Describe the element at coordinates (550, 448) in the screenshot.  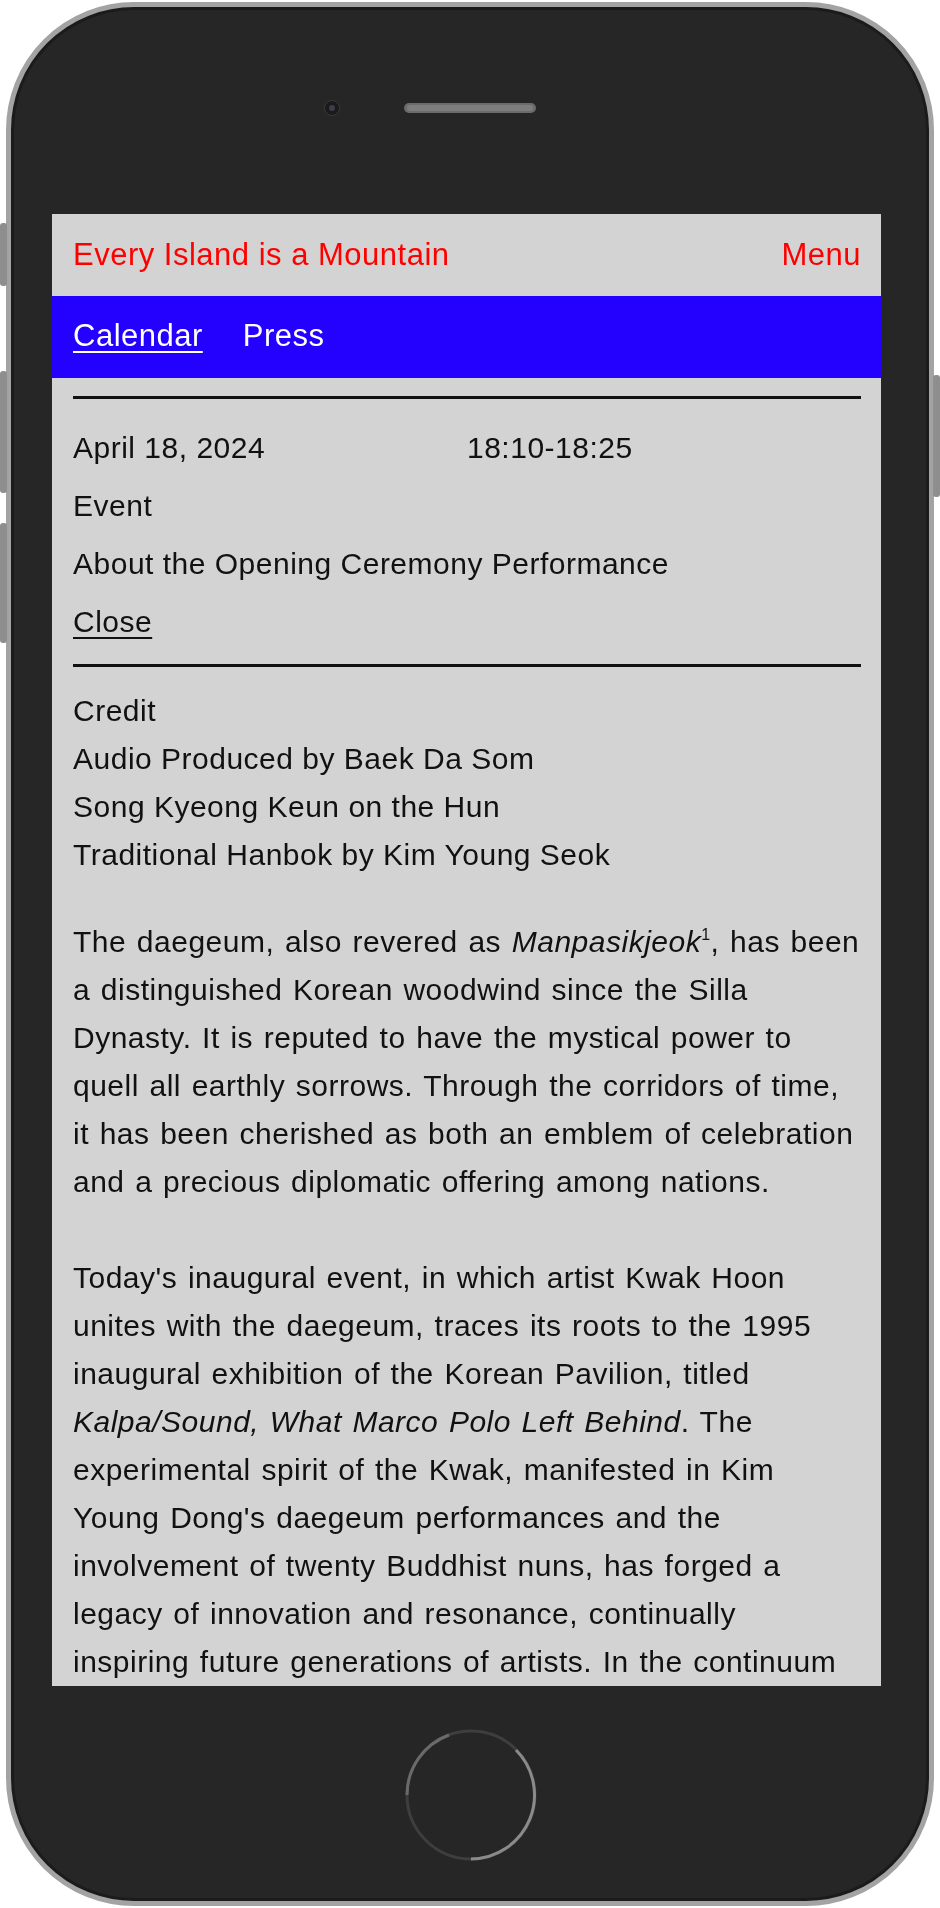
I see `event-time: 18:10-18:25` at that location.